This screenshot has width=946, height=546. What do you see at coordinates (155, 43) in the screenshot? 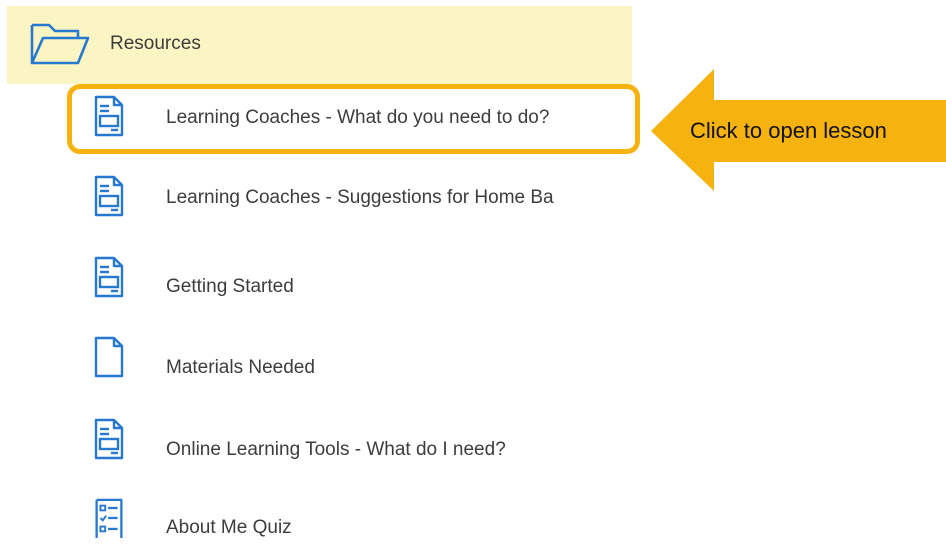
I see `folder-label: Resources` at bounding box center [155, 43].